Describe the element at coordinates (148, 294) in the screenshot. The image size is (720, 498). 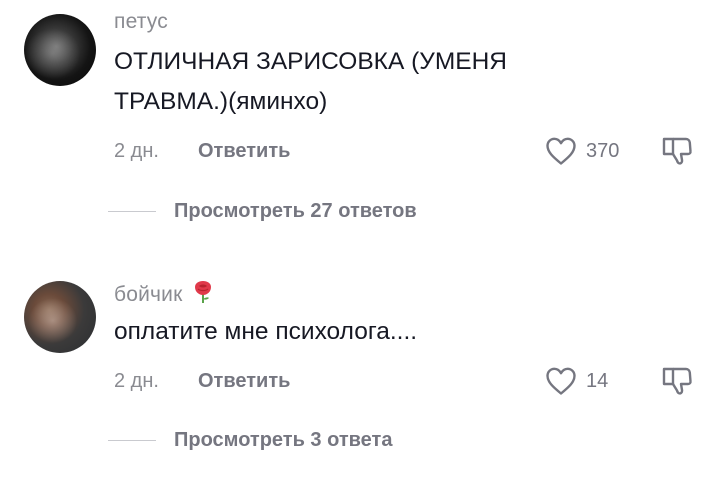
I see `comment-username-text: бойчик` at that location.